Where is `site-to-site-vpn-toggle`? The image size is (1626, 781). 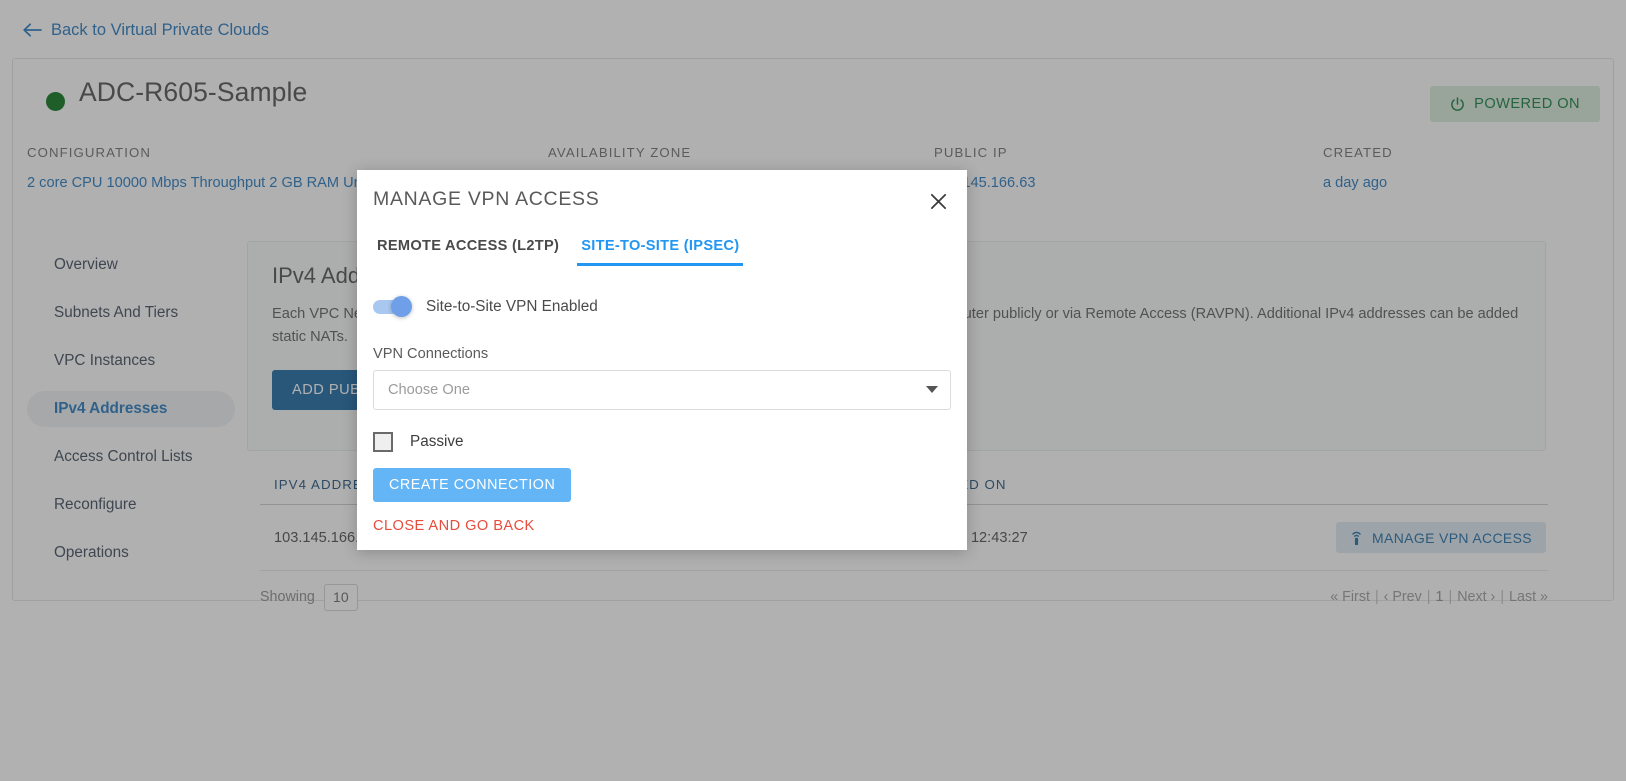
site-to-site-vpn-toggle is located at coordinates (392, 306).